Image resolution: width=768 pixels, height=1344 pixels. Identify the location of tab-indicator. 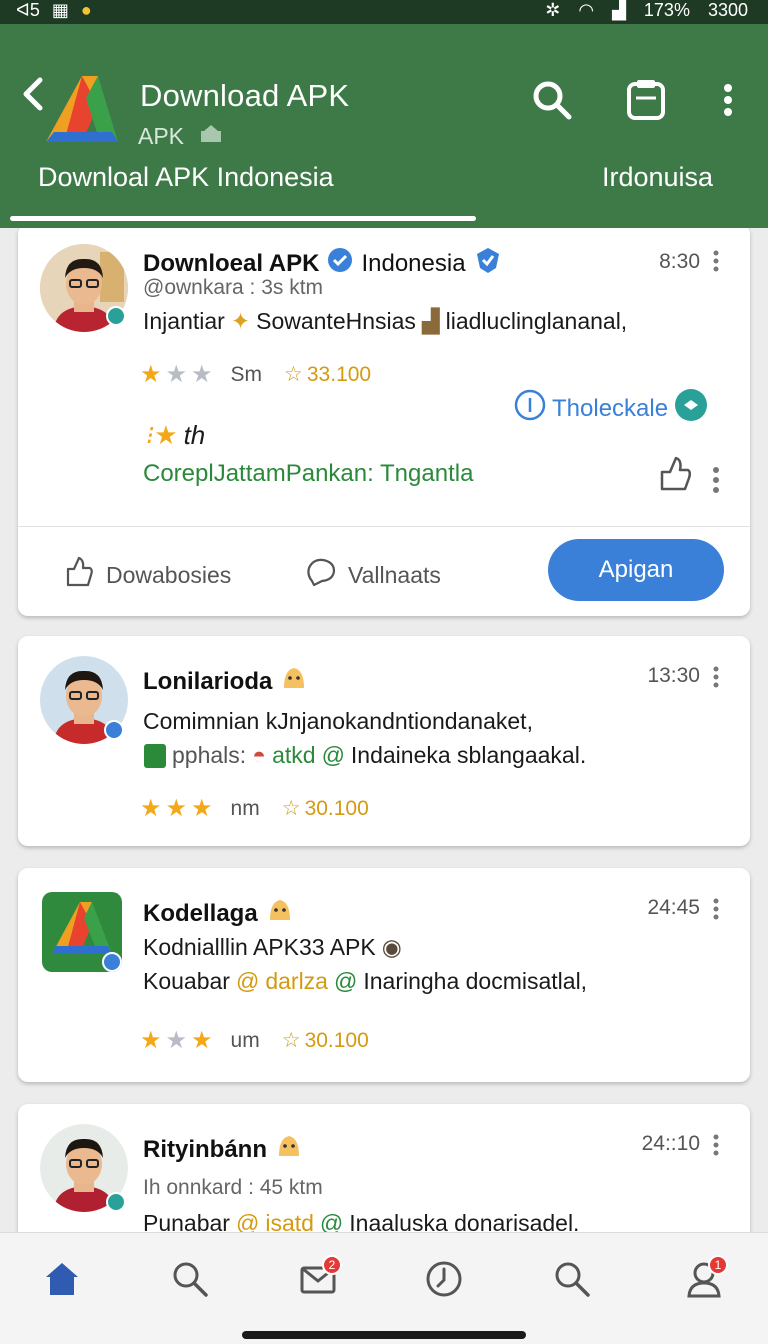
(243, 218).